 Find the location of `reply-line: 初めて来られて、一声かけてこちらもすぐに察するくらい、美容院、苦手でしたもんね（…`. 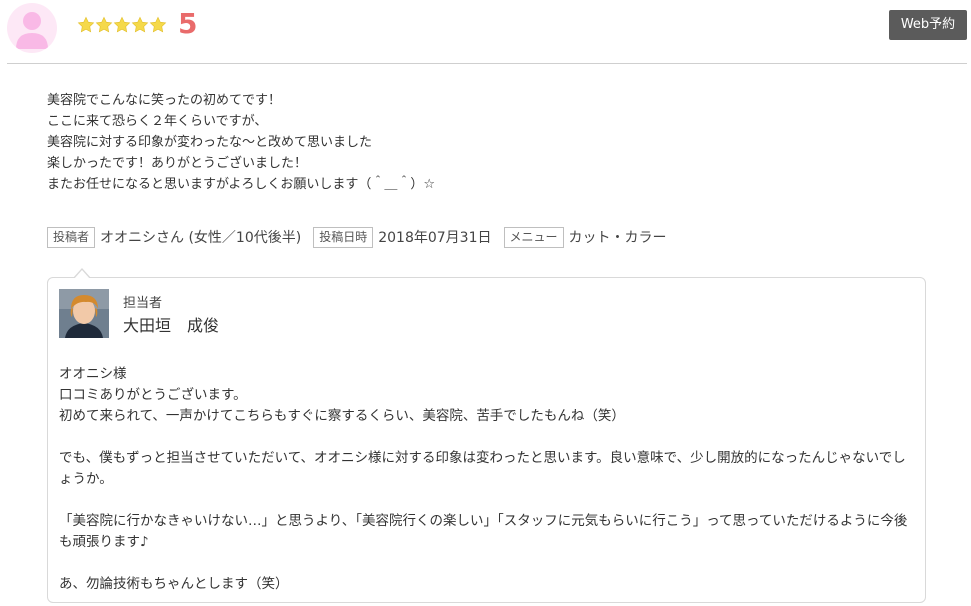

reply-line: 初めて来られて、一声かけてこちらもすぐに察するくらい、美容院、苦手でしたもんね（… is located at coordinates (342, 416).